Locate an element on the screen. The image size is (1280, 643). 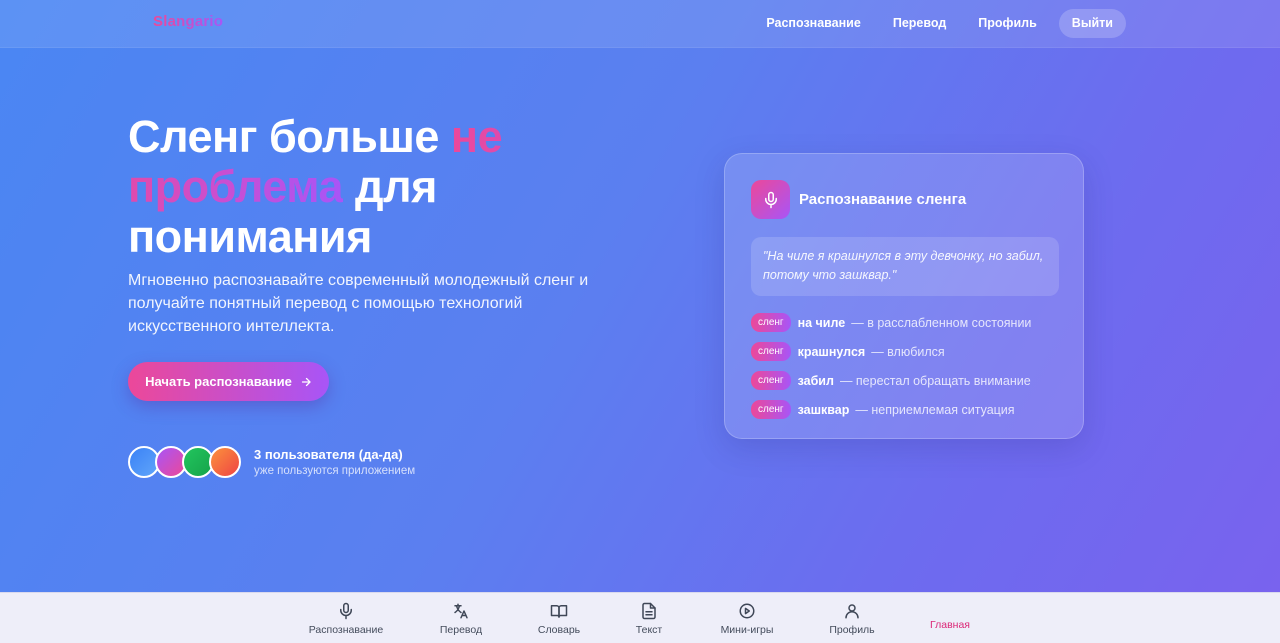
play-icon is located at coordinates (747, 611).